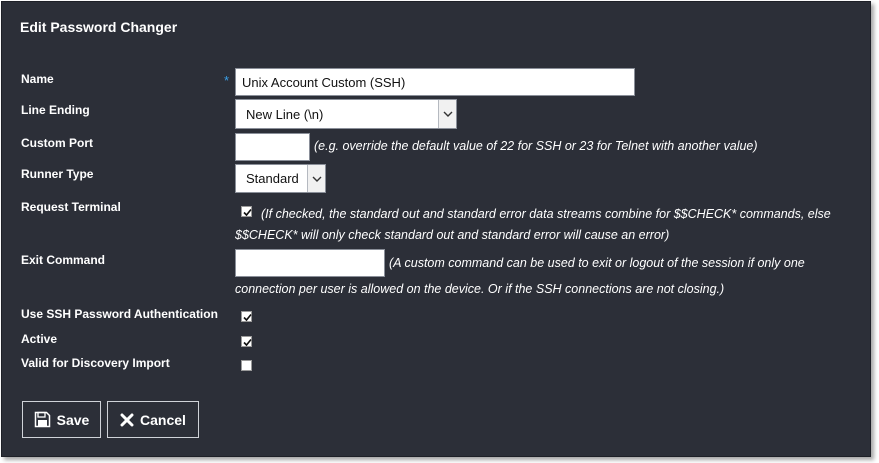 The height and width of the screenshot is (463, 879). I want to click on save-button-label: Save, so click(73, 419).